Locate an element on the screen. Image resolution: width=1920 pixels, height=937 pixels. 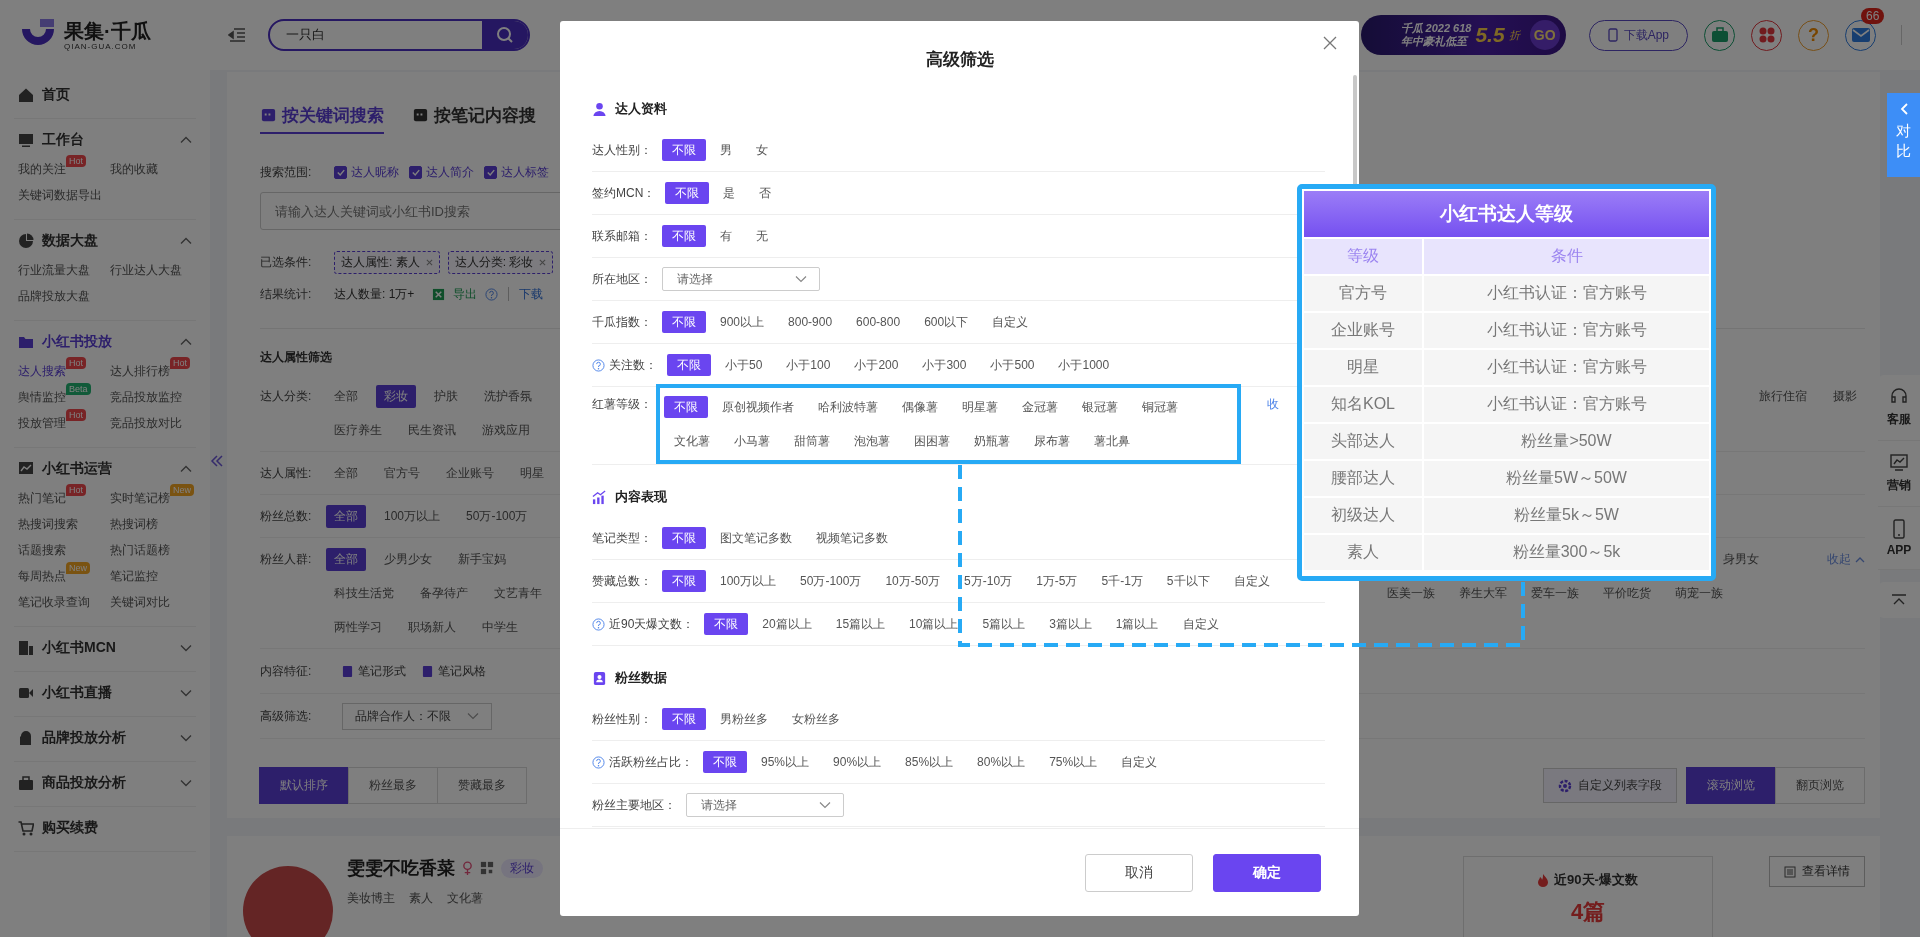
help-icon is located at coordinates (598, 762).